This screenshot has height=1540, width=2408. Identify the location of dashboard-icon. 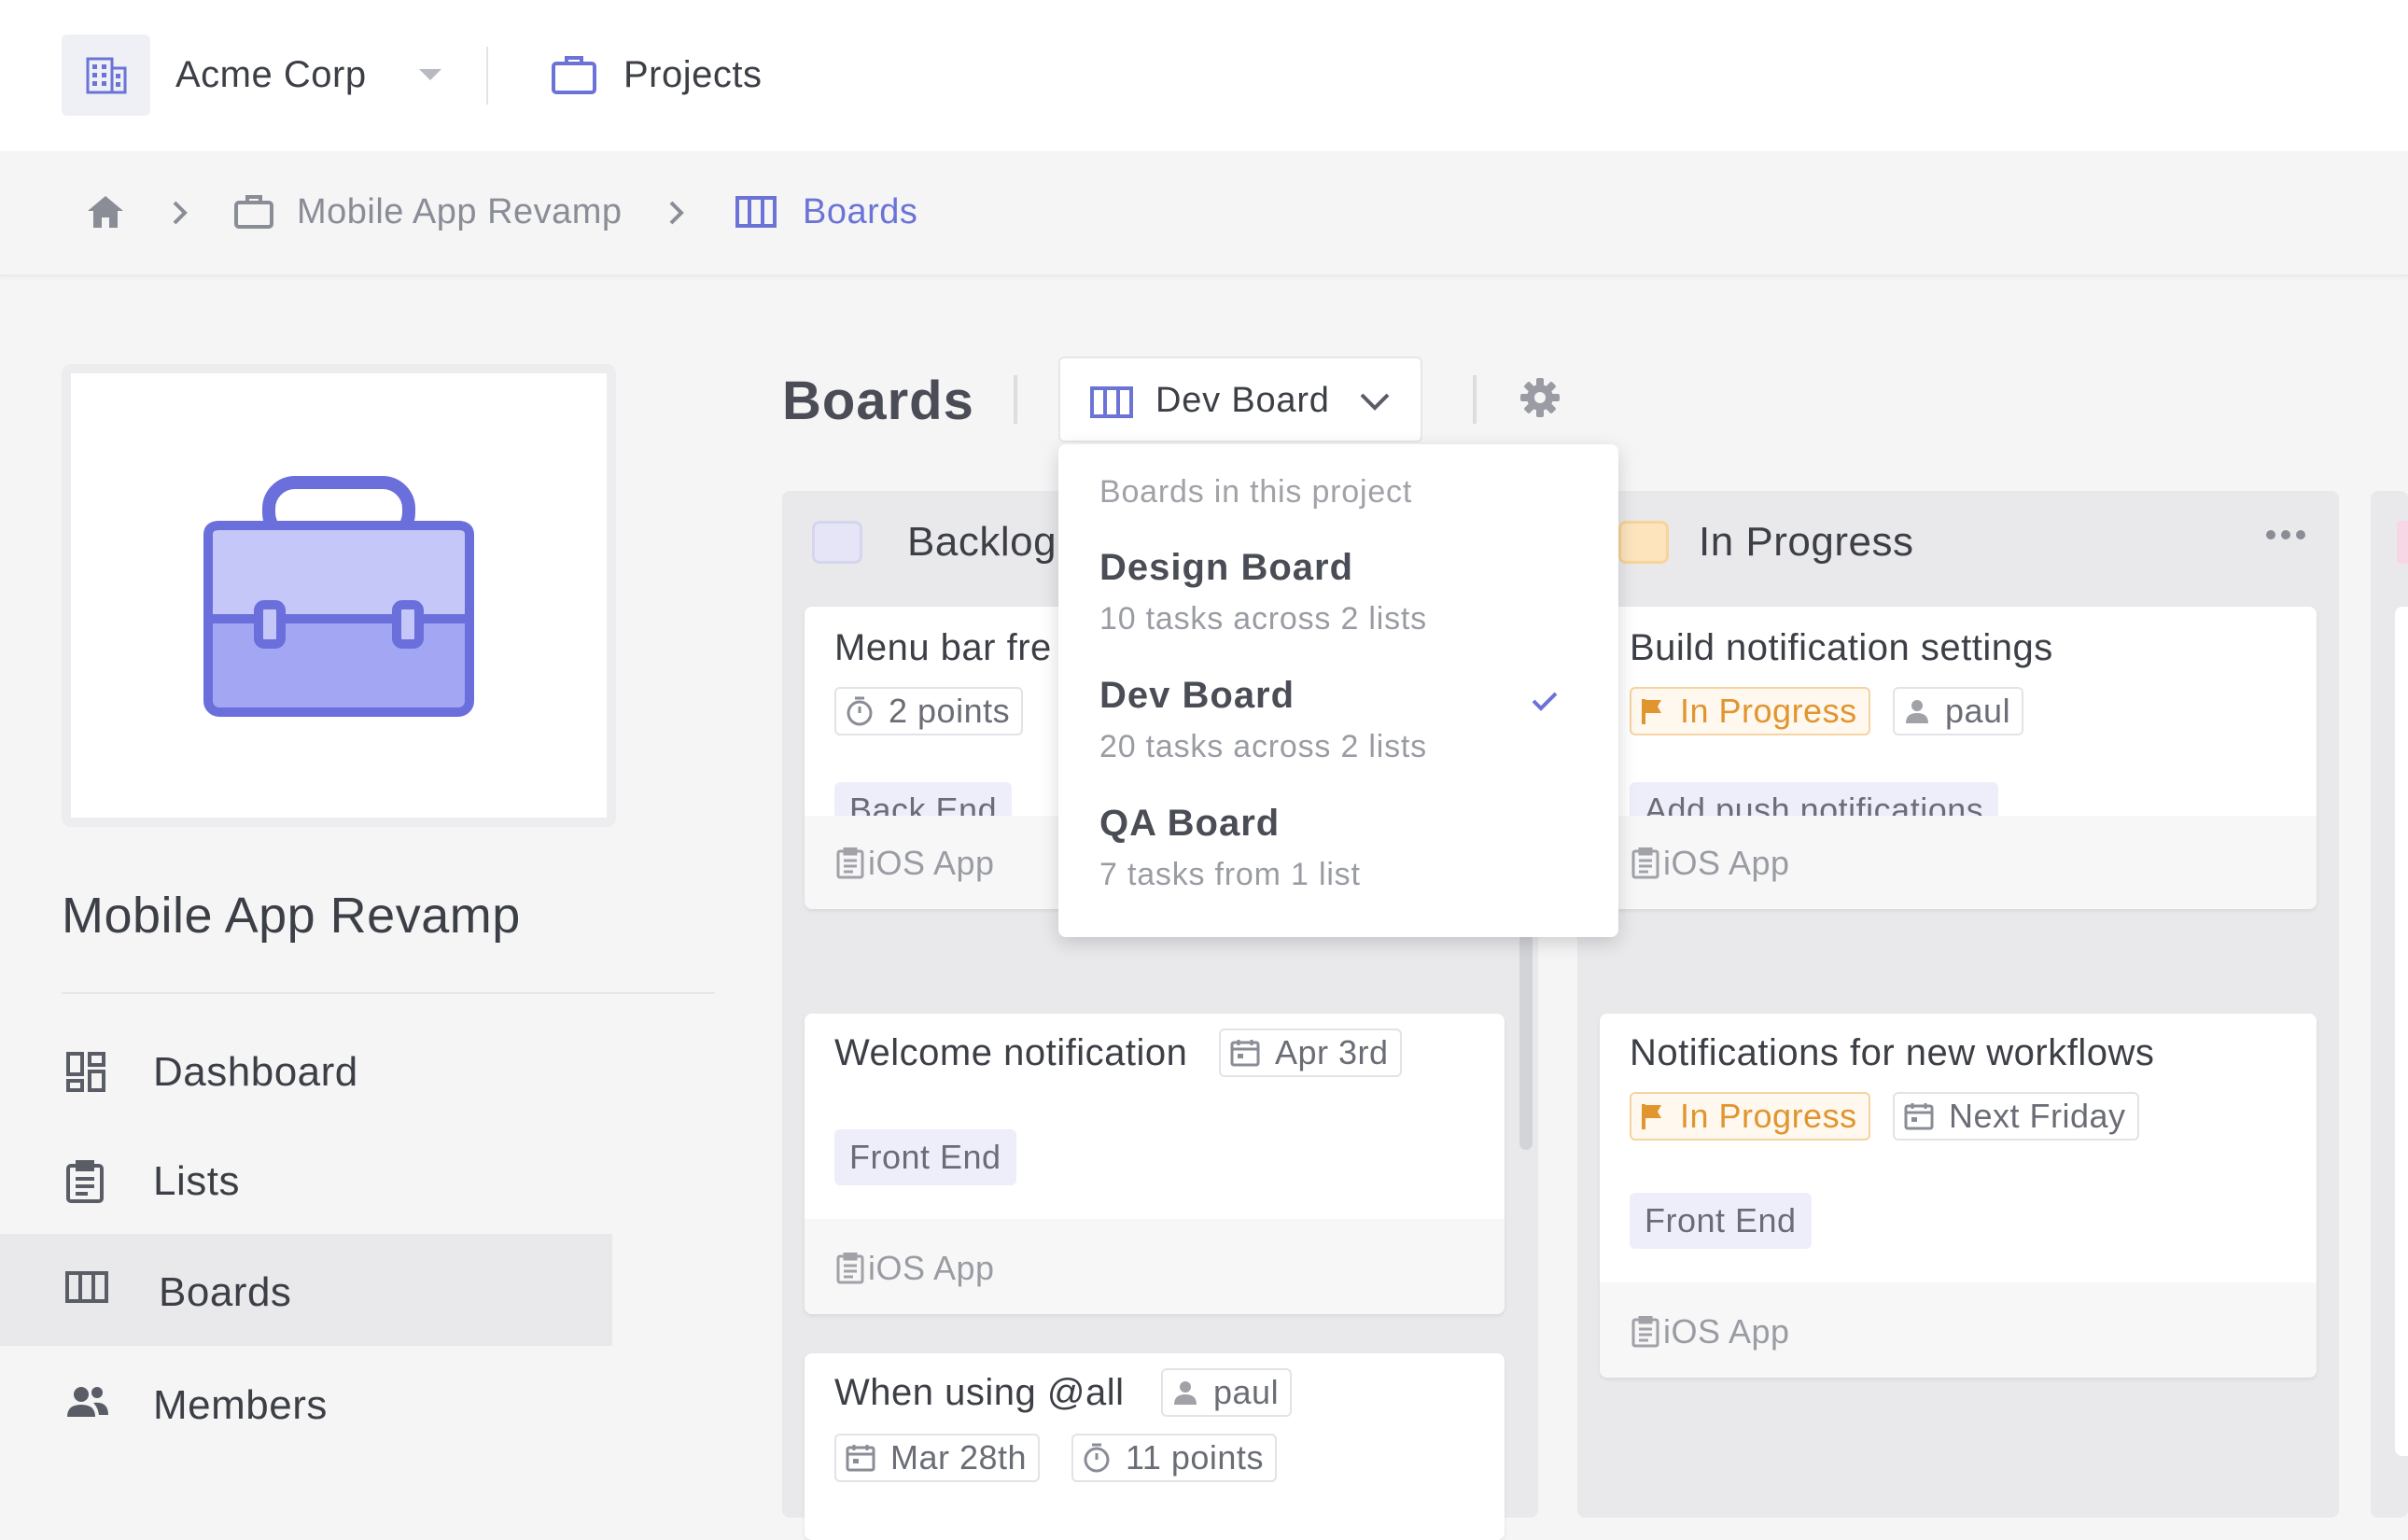
(85, 1071).